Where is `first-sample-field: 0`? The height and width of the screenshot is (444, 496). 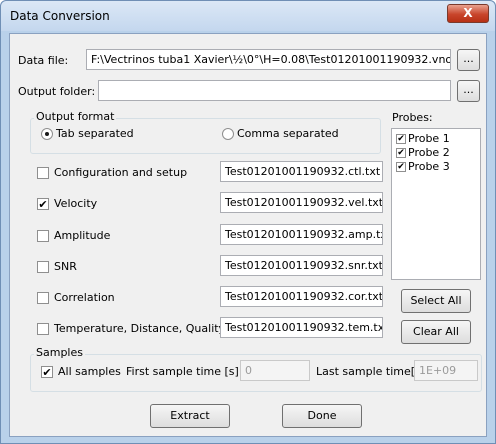 first-sample-field: 0 is located at coordinates (275, 370).